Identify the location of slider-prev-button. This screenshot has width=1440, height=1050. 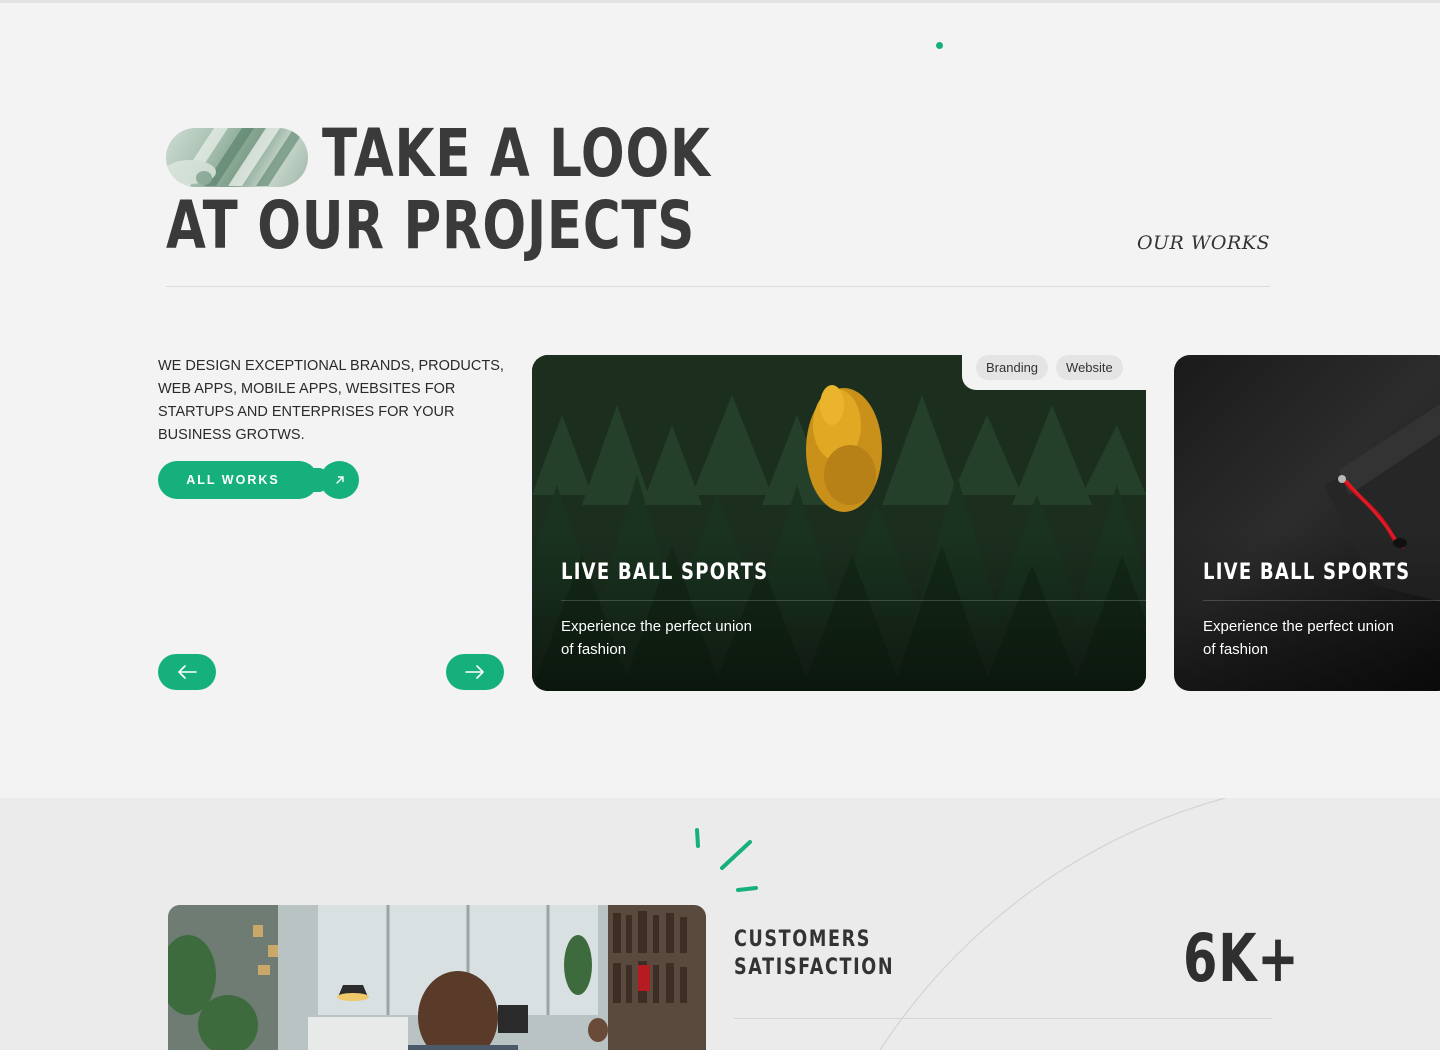
(187, 672).